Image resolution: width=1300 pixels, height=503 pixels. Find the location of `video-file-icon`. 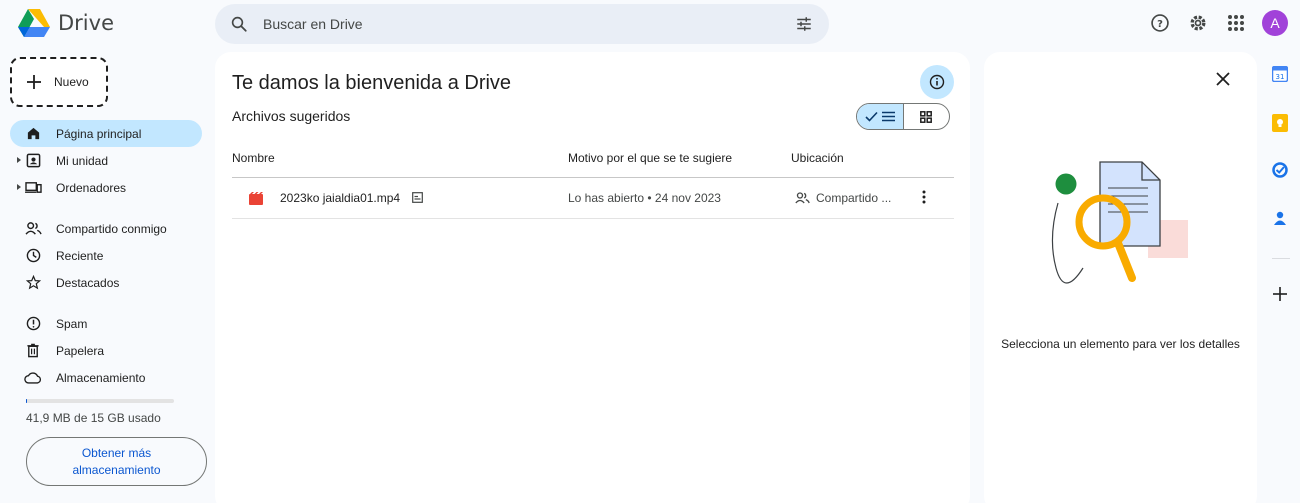

video-file-icon is located at coordinates (256, 200).